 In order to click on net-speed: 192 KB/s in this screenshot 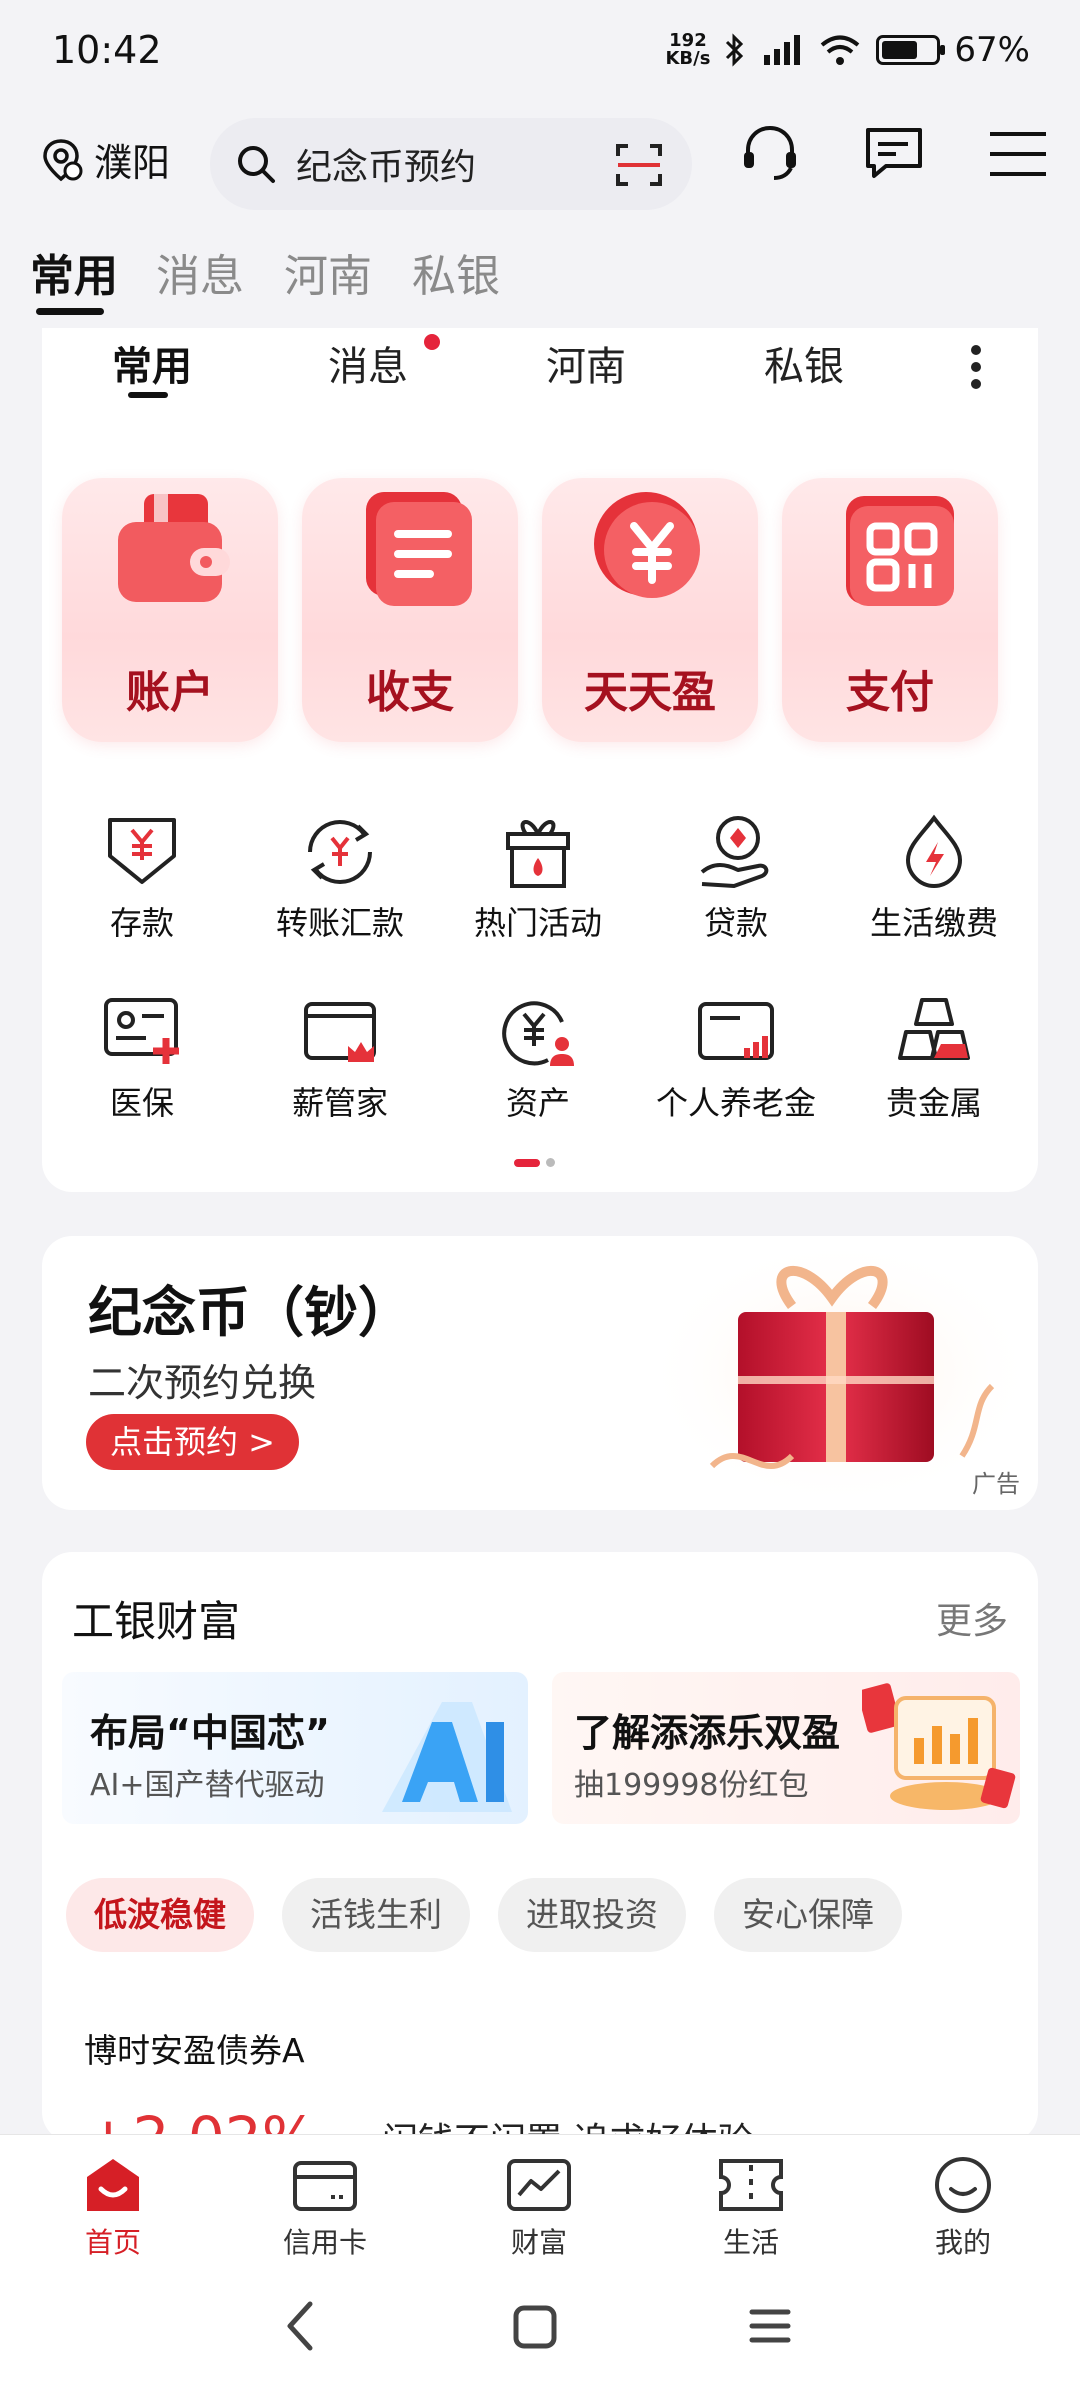, I will do `click(688, 49)`.